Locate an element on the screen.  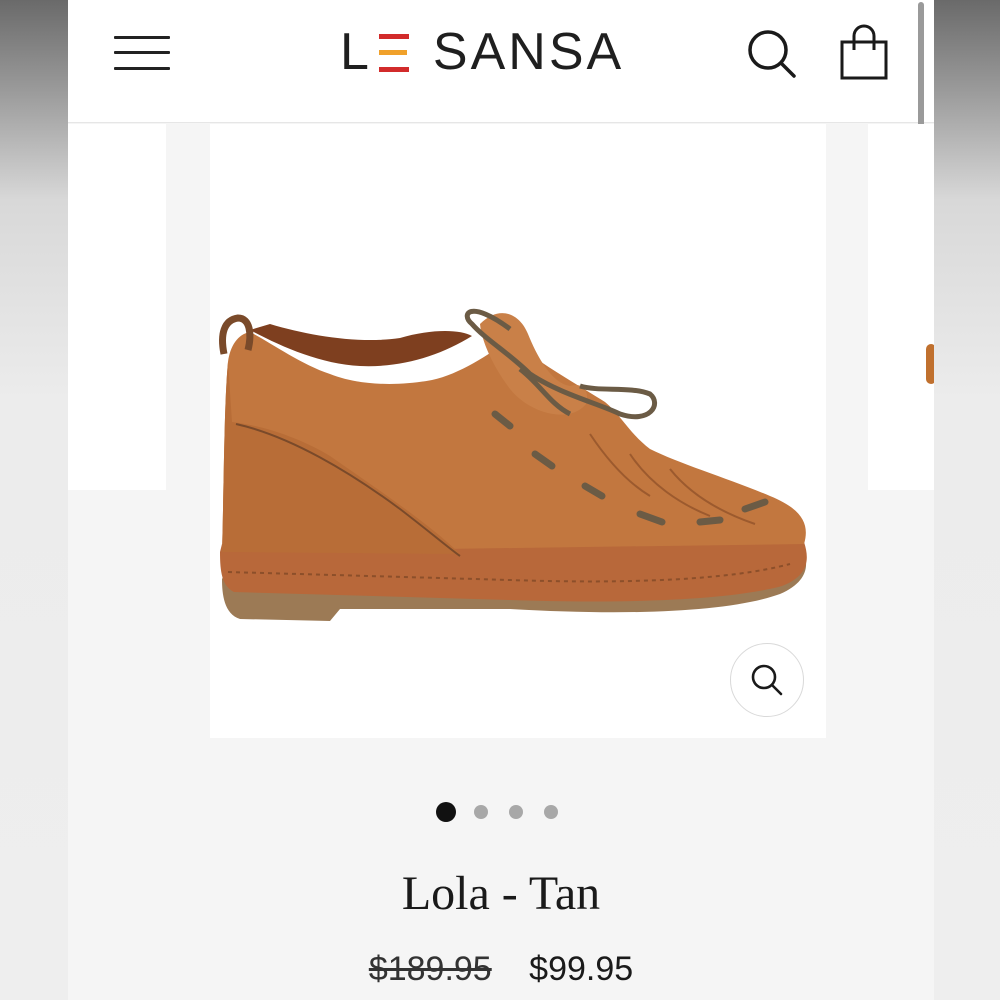
search-icon is located at coordinates (772, 54).